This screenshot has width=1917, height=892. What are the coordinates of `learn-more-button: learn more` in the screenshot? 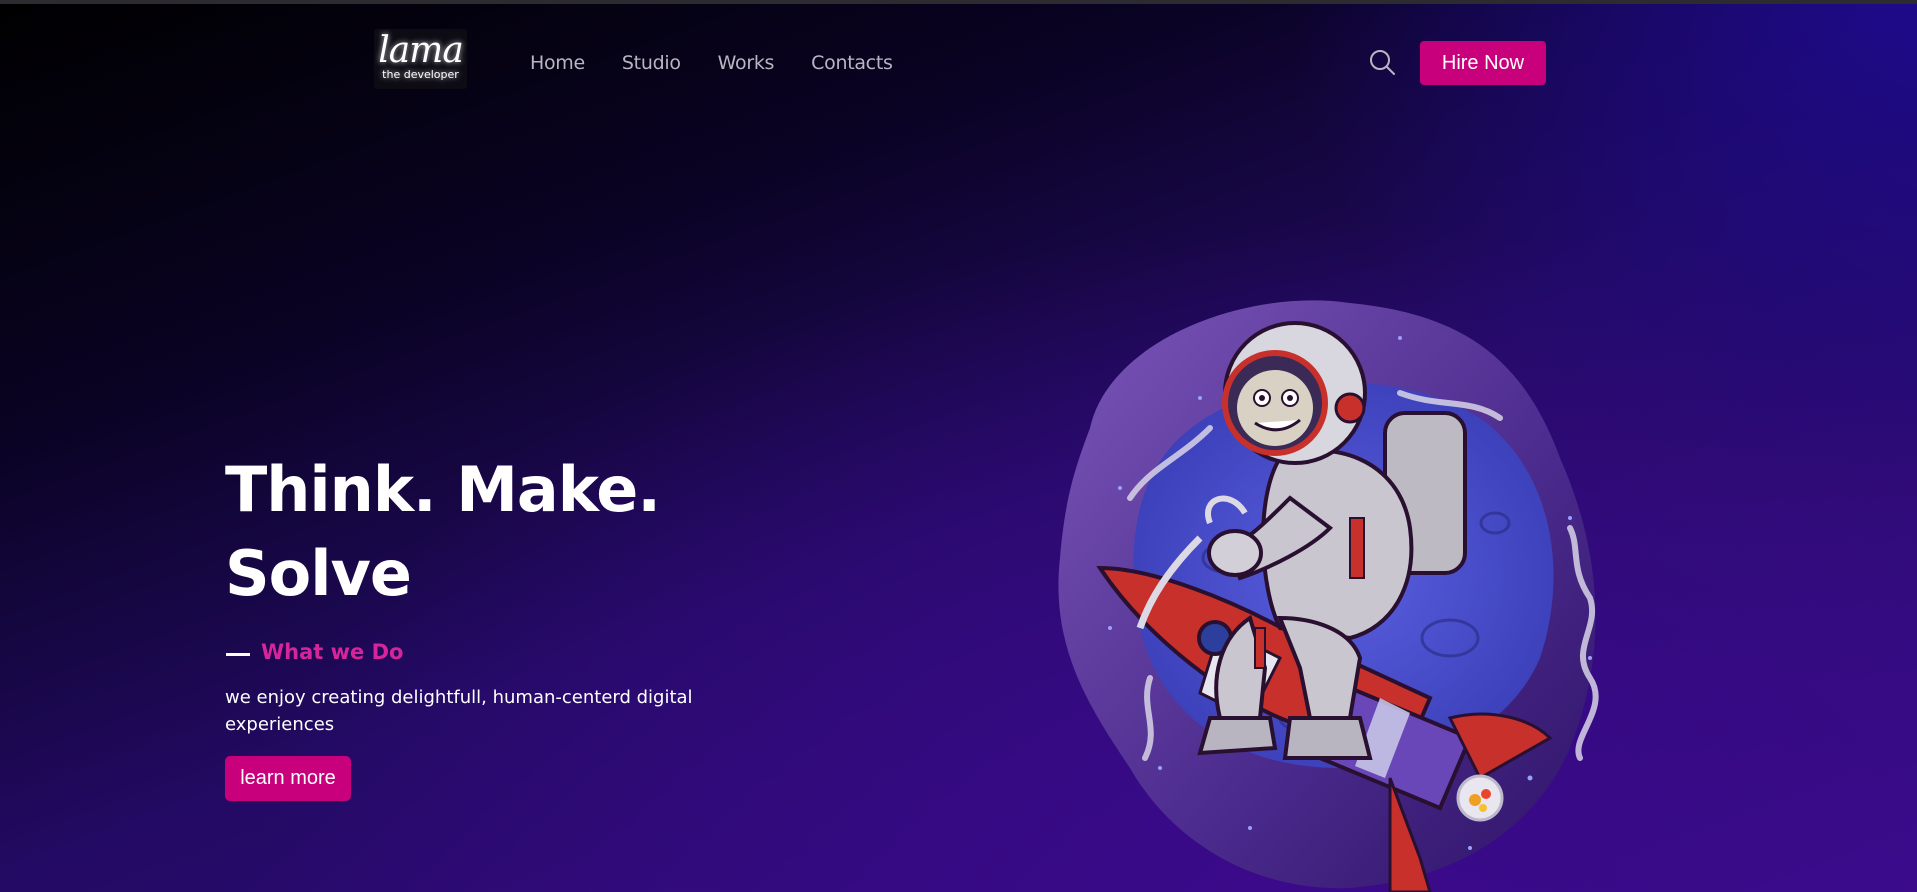 It's located at (288, 778).